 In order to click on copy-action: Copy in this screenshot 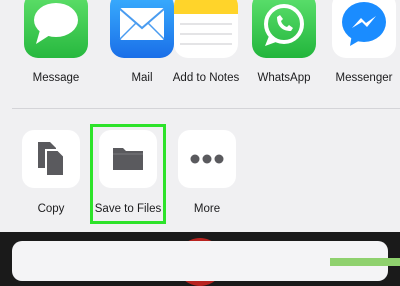, I will do `click(51, 175)`.